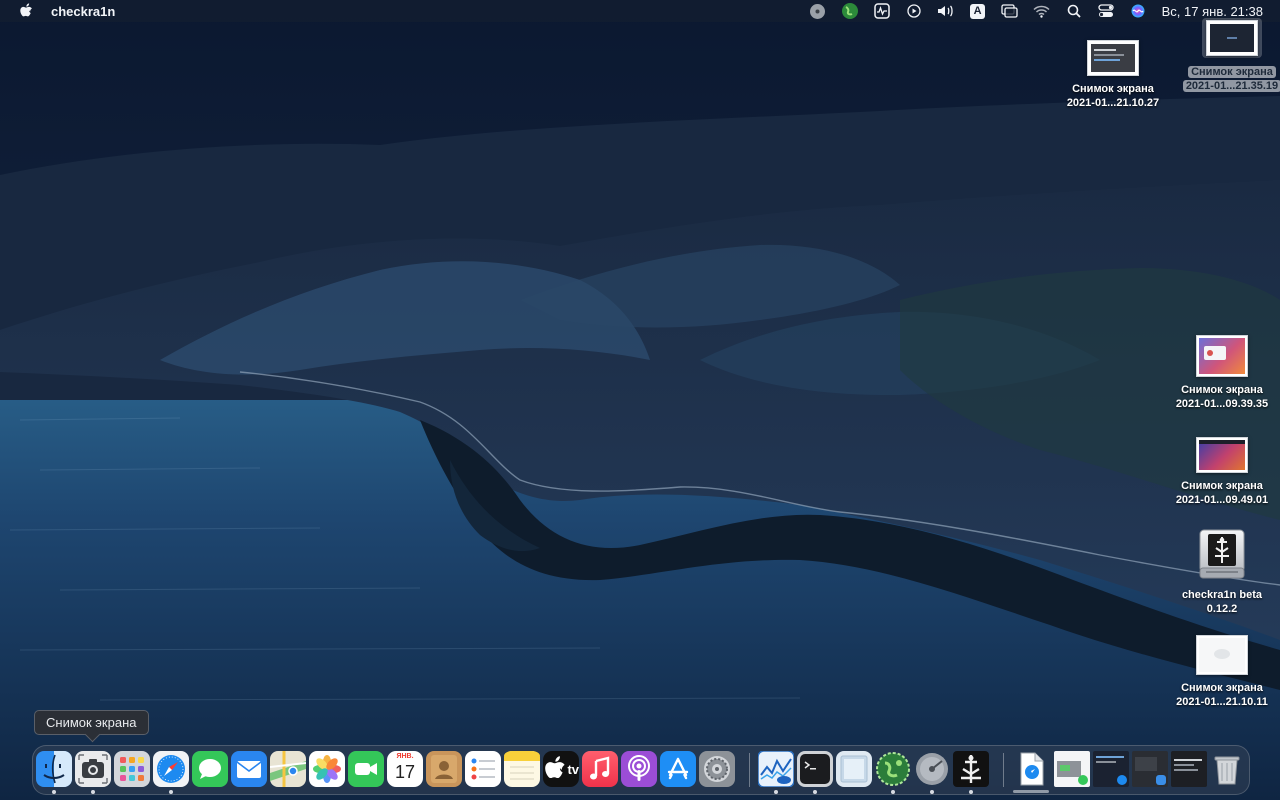  What do you see at coordinates (1138, 11) in the screenshot?
I see `siri-icon` at bounding box center [1138, 11].